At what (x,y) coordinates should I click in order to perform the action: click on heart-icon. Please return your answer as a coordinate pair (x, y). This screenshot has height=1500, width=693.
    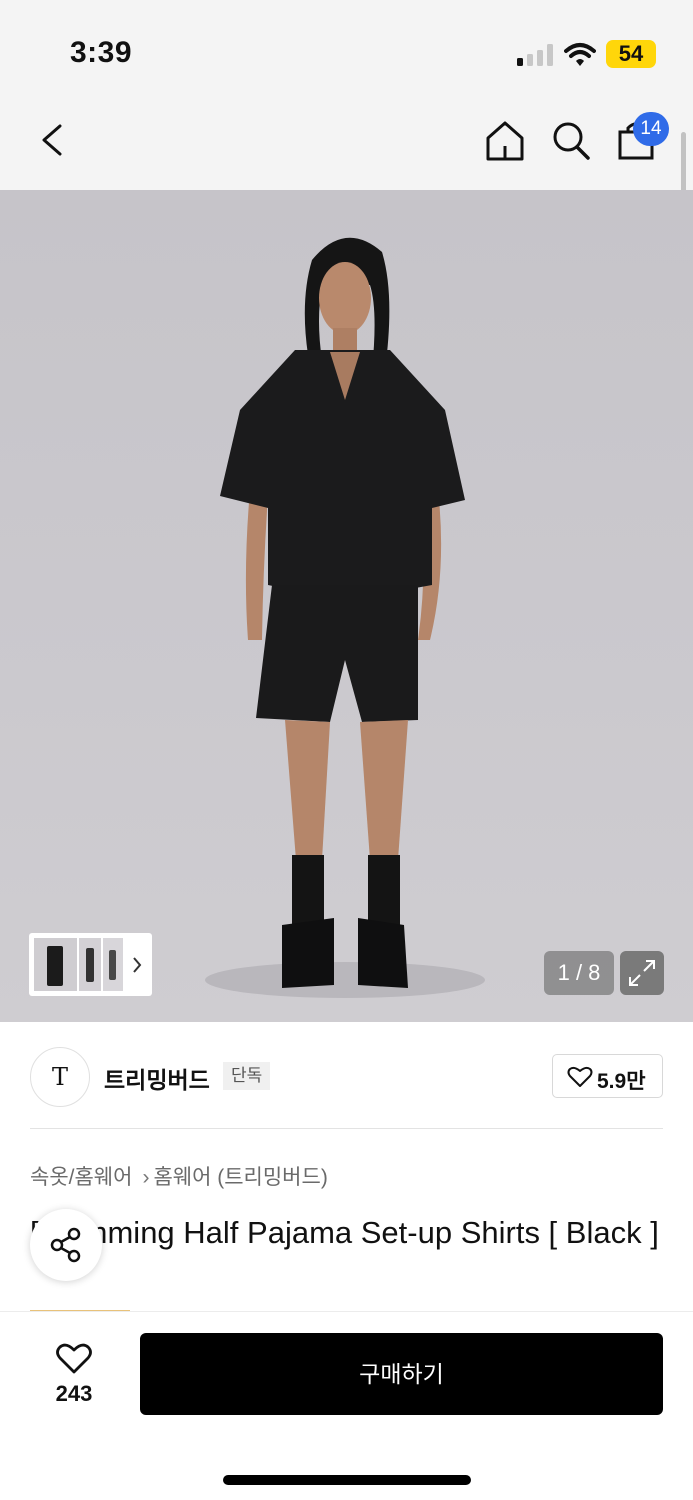
    Looking at the image, I should click on (580, 1076).